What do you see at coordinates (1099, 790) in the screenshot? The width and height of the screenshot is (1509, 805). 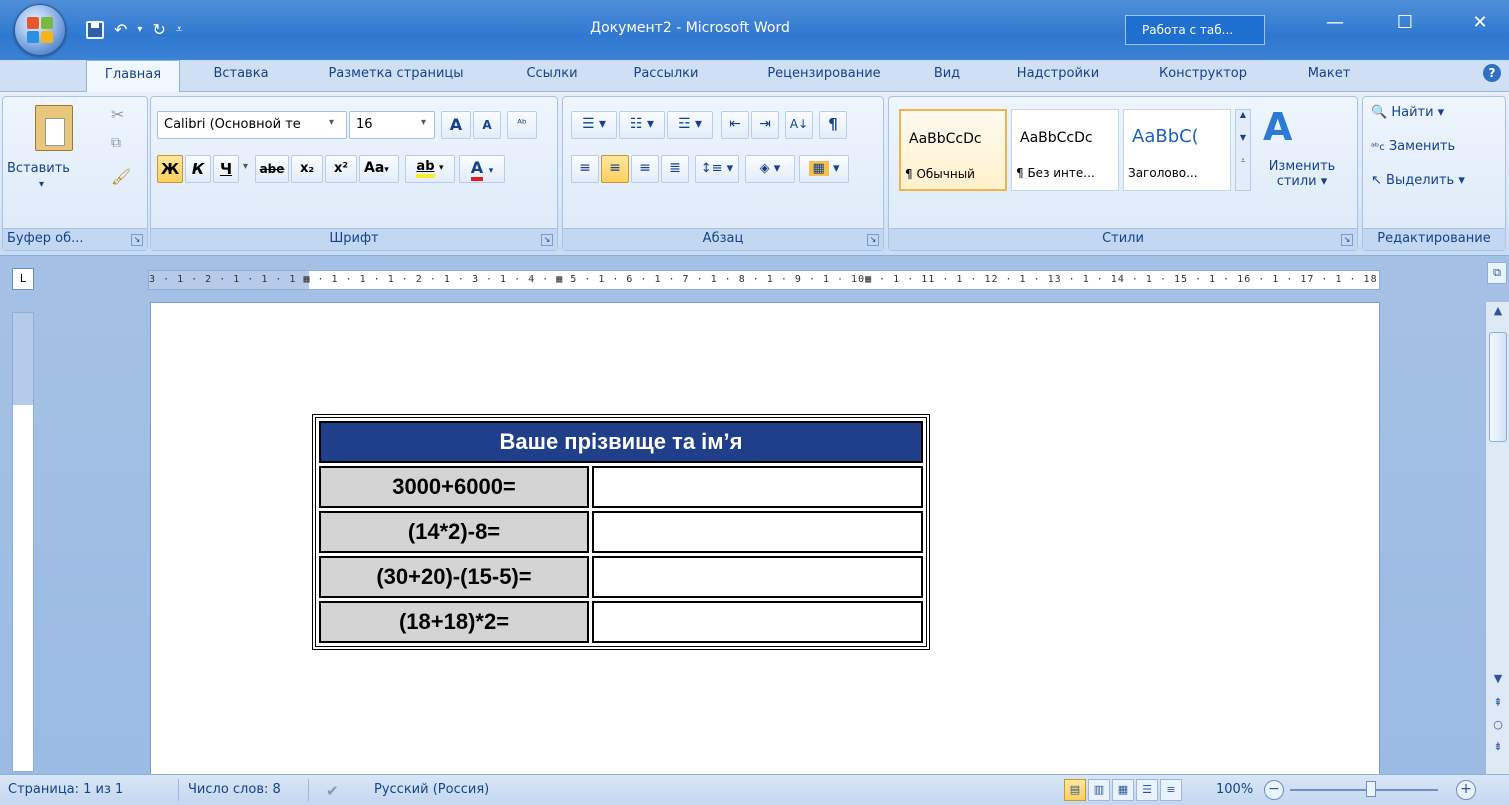 I see `full-screen-reading-view-icon: ▥` at bounding box center [1099, 790].